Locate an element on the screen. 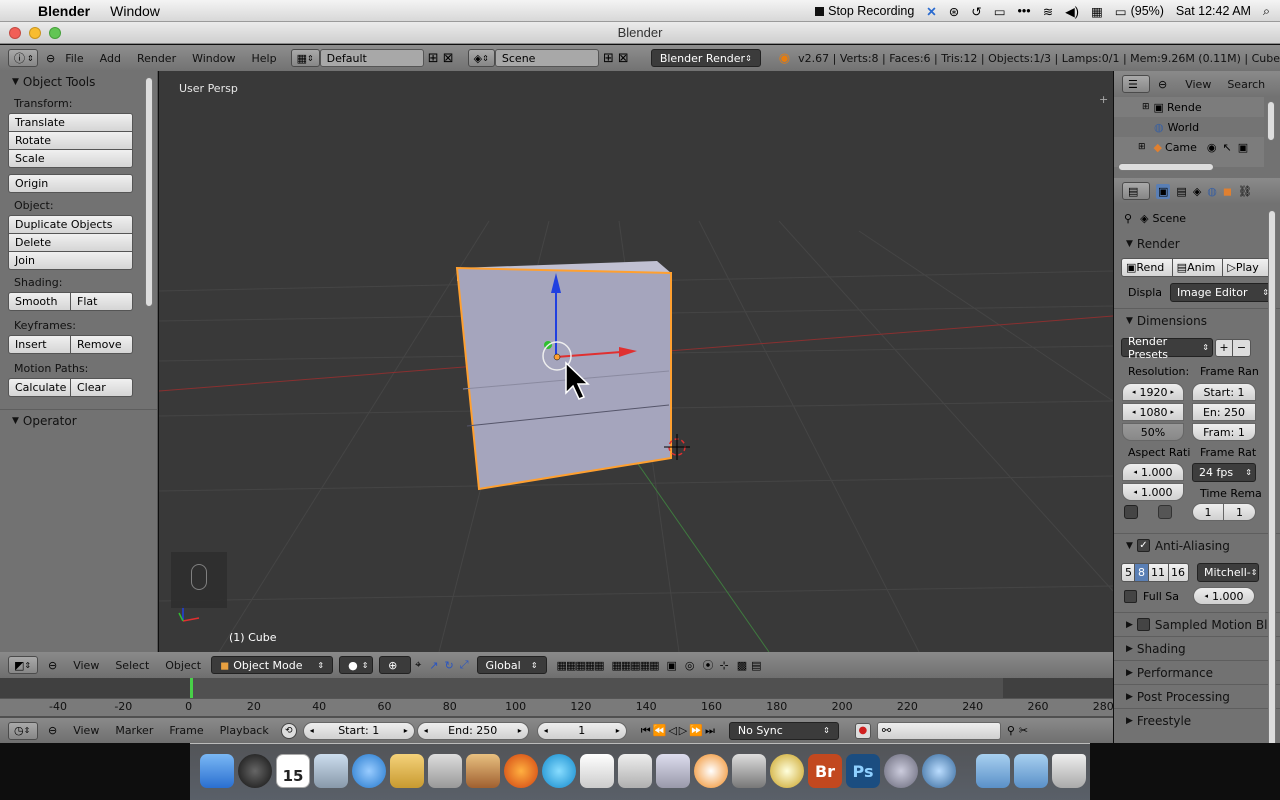 The height and width of the screenshot is (800, 1280). frame-step-field: Fram: 1 is located at coordinates (1224, 432).